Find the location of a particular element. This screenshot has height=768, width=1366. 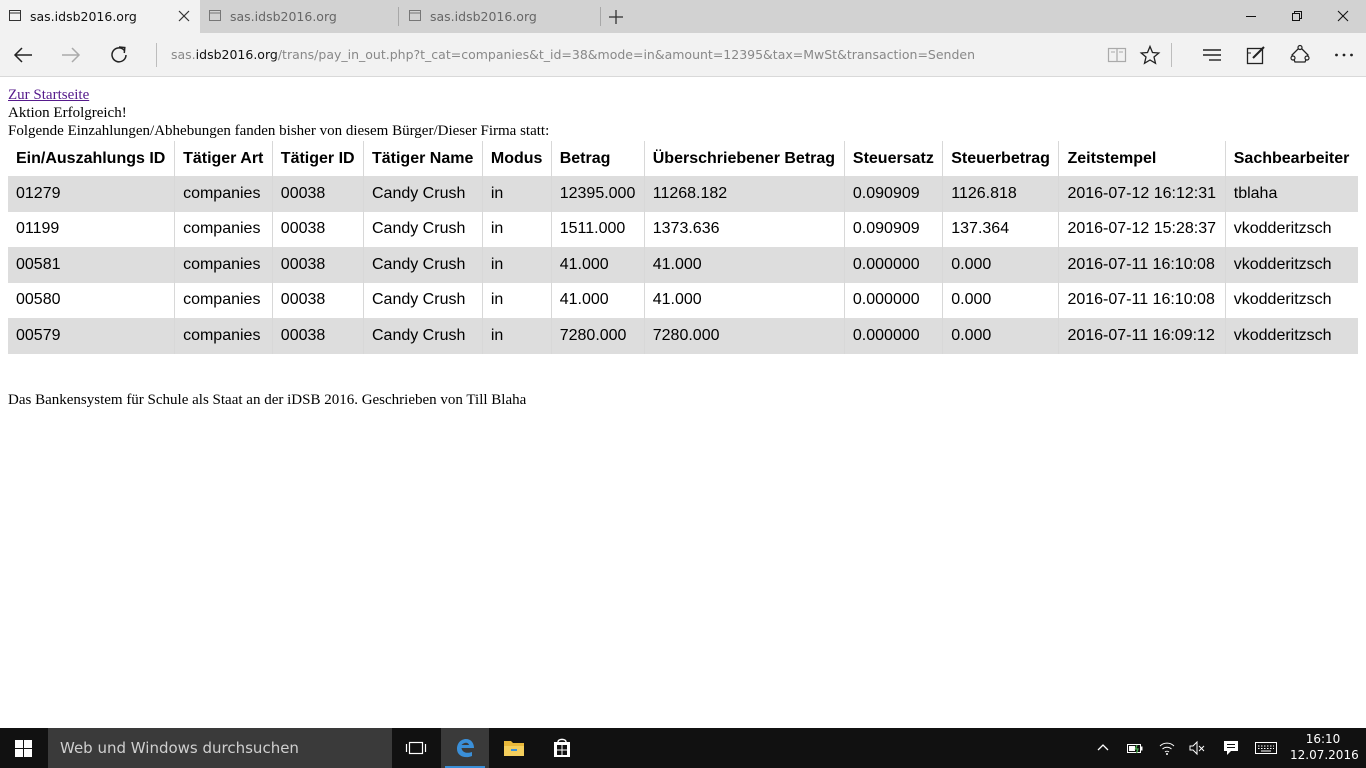

volume-tray-button is located at coordinates (1197, 748).